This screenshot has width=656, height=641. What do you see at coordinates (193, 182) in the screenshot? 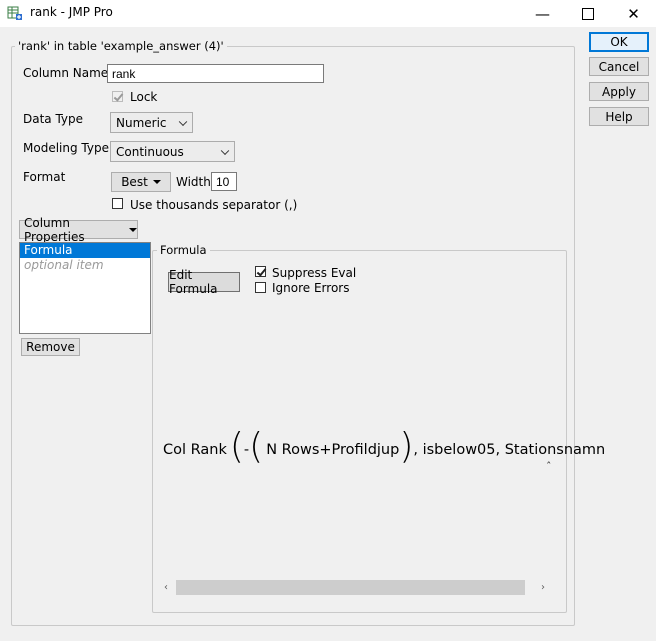
I see `width-label: Width` at bounding box center [193, 182].